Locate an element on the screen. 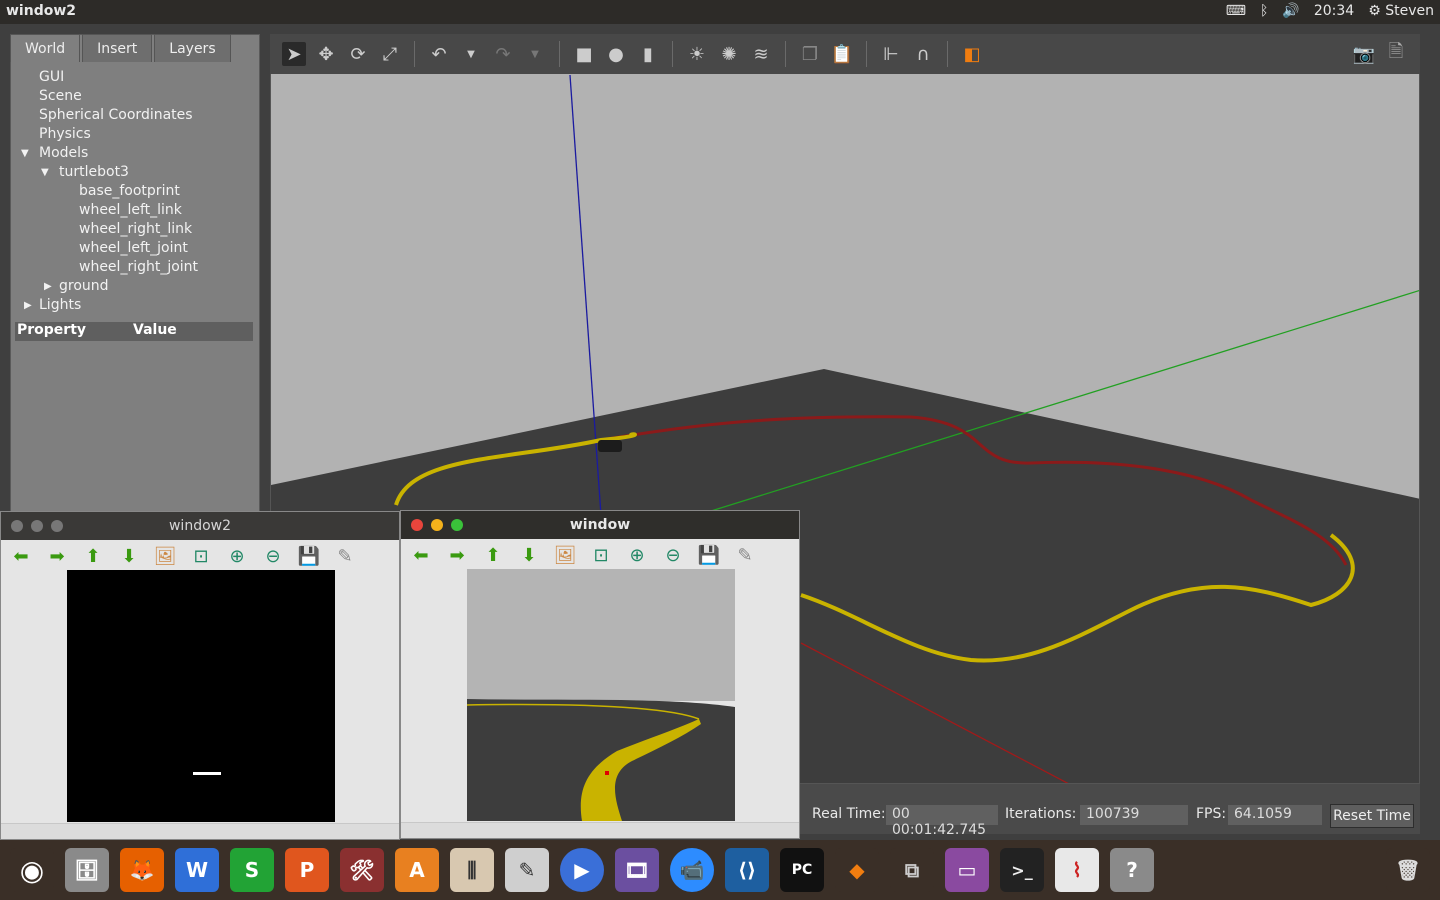 The image size is (1440, 900). tree-item-lights: ▶ Lights is located at coordinates (134, 305).